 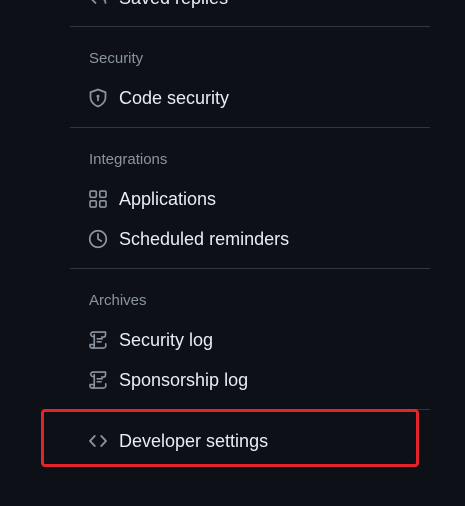 What do you see at coordinates (184, 379) in the screenshot?
I see `sidebar-item-label: Sponsorship log` at bounding box center [184, 379].